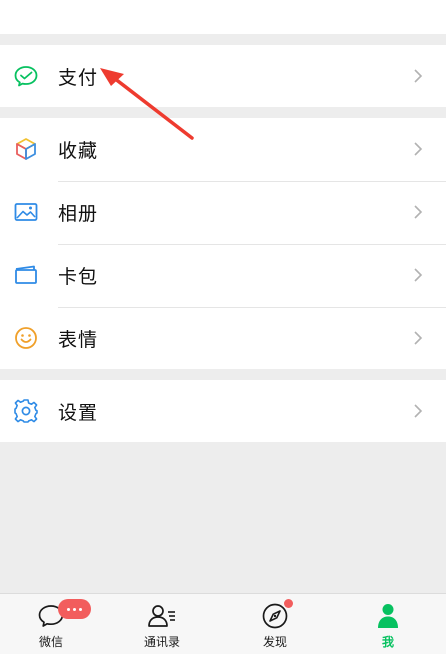 The image size is (446, 654). What do you see at coordinates (74, 609) in the screenshot?
I see `chats-badge` at bounding box center [74, 609].